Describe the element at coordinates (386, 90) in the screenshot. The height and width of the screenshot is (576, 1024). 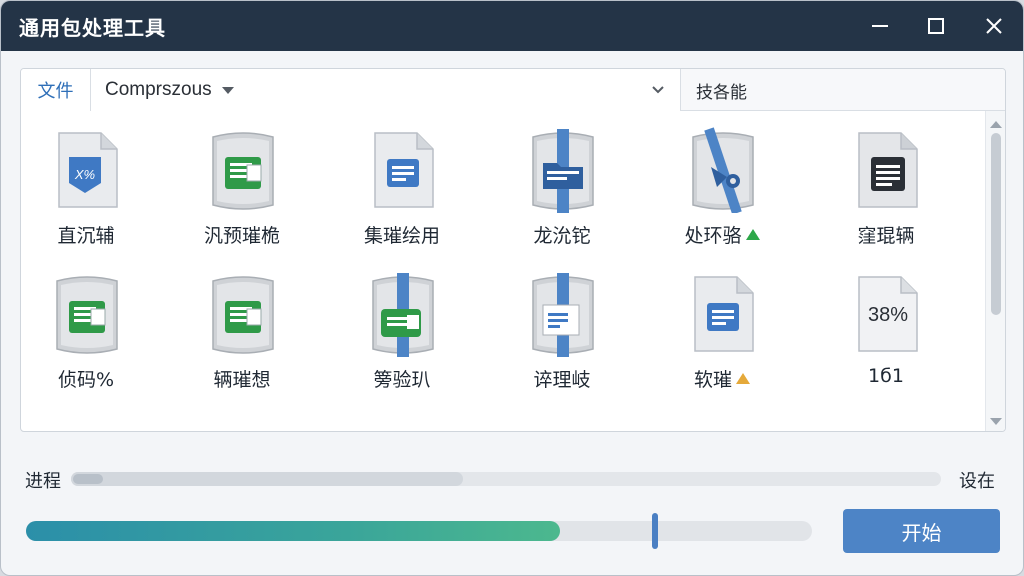
I see `compression-dropdown: Comprszous` at that location.